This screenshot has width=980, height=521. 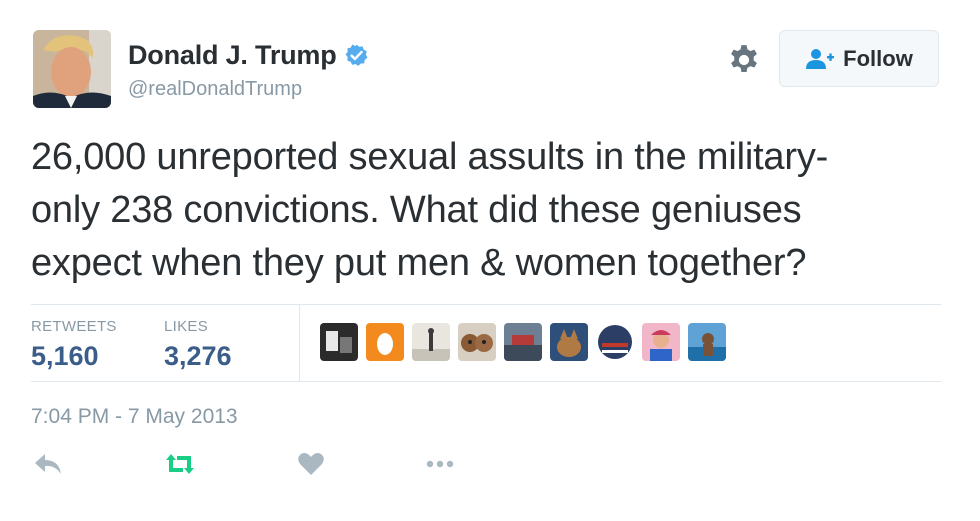 What do you see at coordinates (744, 60) in the screenshot?
I see `gear-icon` at bounding box center [744, 60].